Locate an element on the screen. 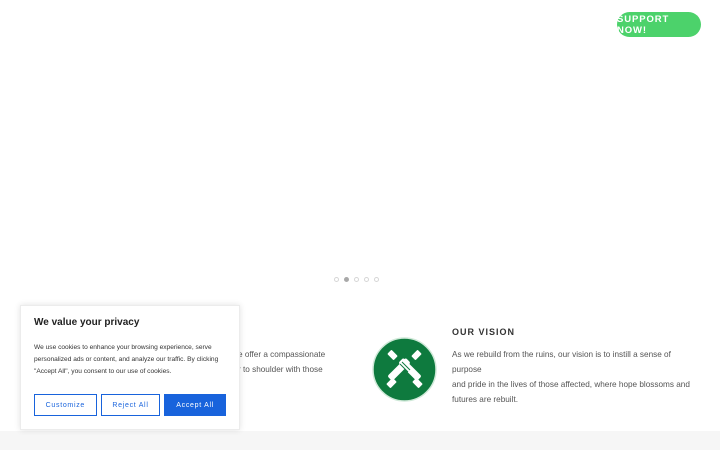  reject-all-button: Reject All is located at coordinates (130, 405).